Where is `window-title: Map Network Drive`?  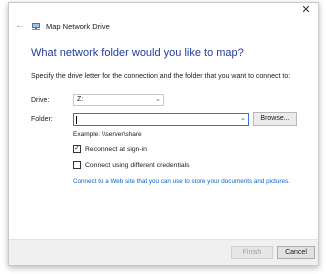 window-title: Map Network Drive is located at coordinates (78, 26).